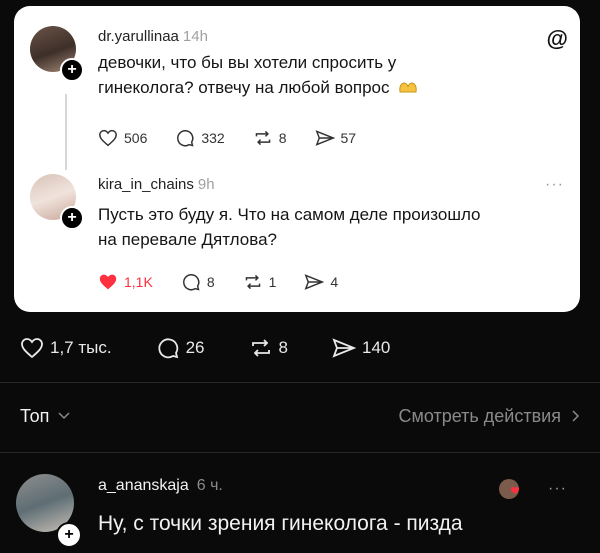  I want to click on post-actions: 506 332 8 57, so click(241, 138).